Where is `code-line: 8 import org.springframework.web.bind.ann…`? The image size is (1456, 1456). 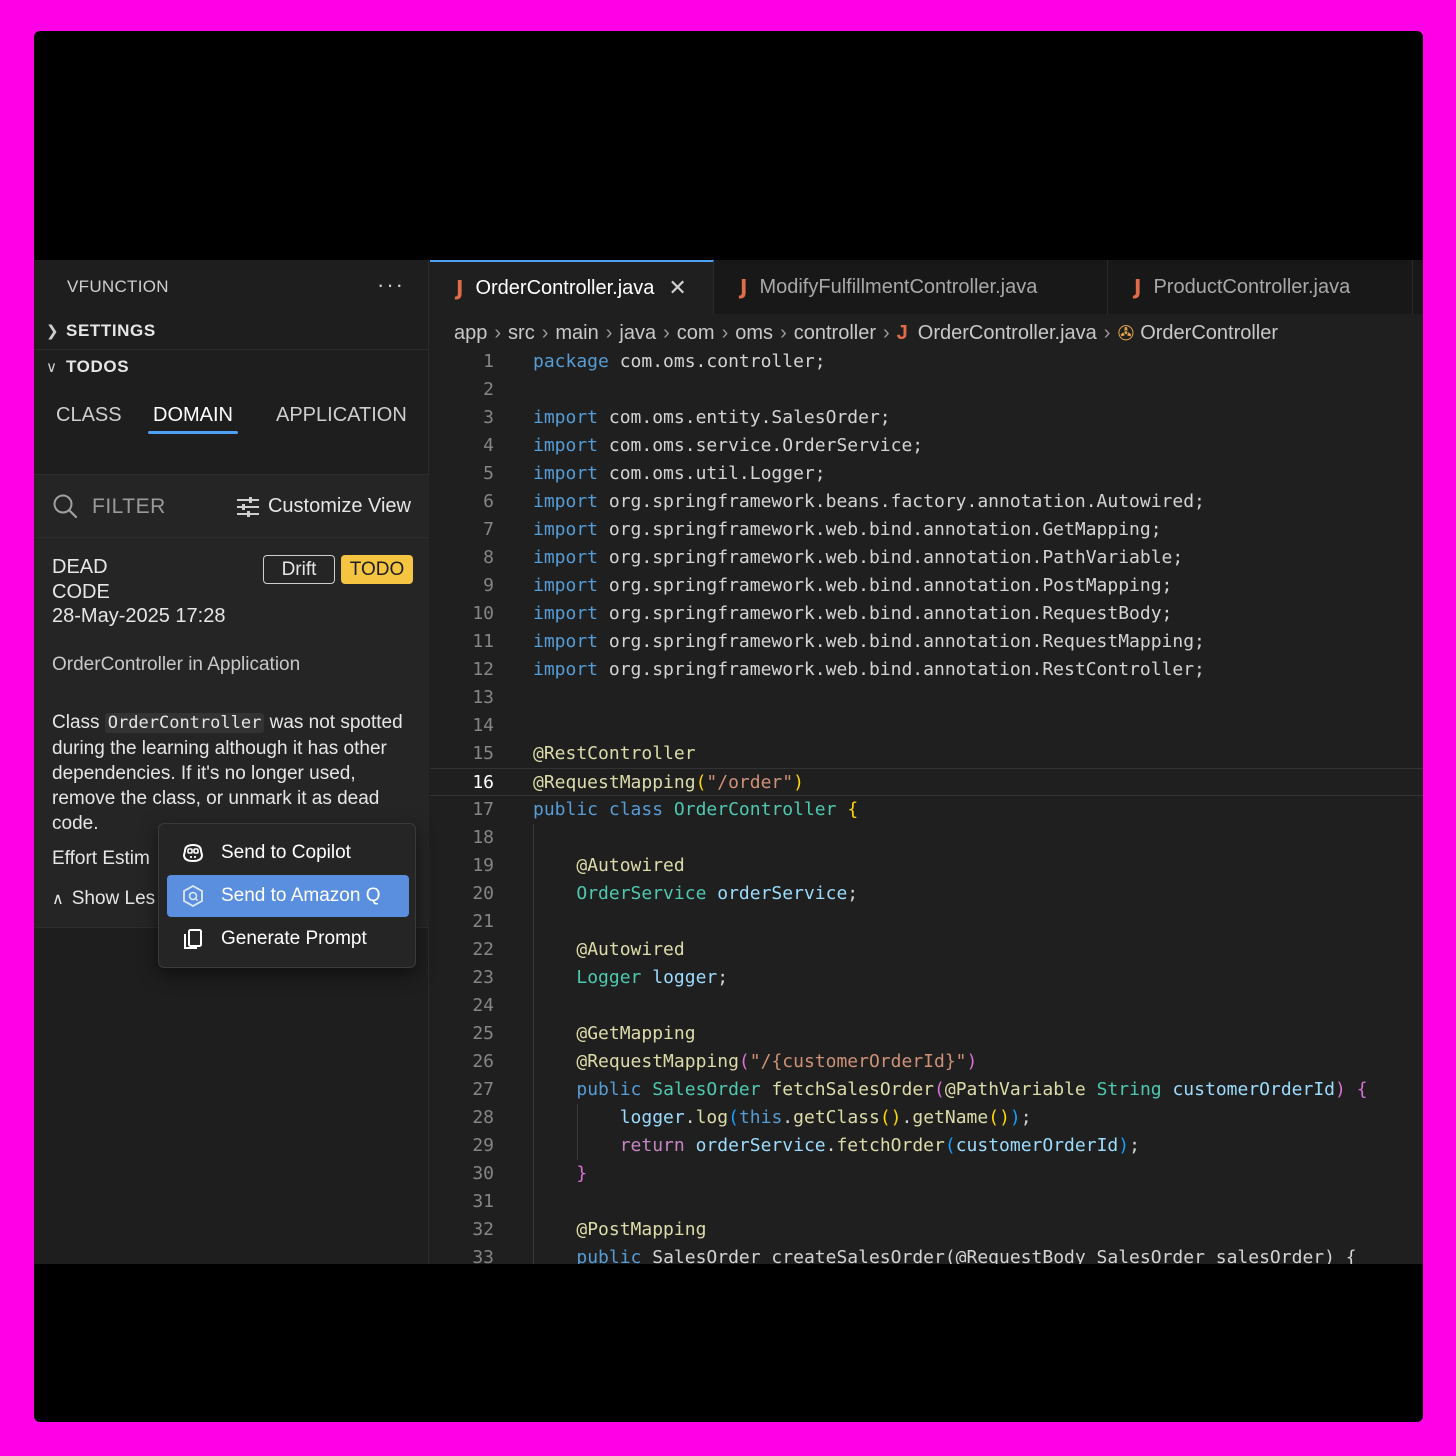 code-line: 8 import org.springframework.web.bind.ann… is located at coordinates (926, 558).